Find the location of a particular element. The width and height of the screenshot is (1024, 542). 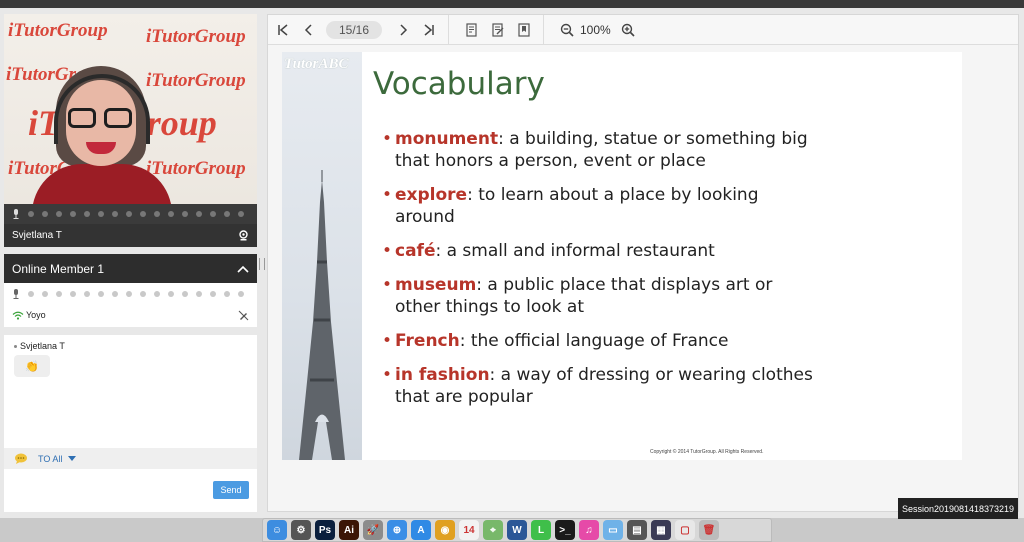

vocabulary-term: explore is located at coordinates (431, 195).